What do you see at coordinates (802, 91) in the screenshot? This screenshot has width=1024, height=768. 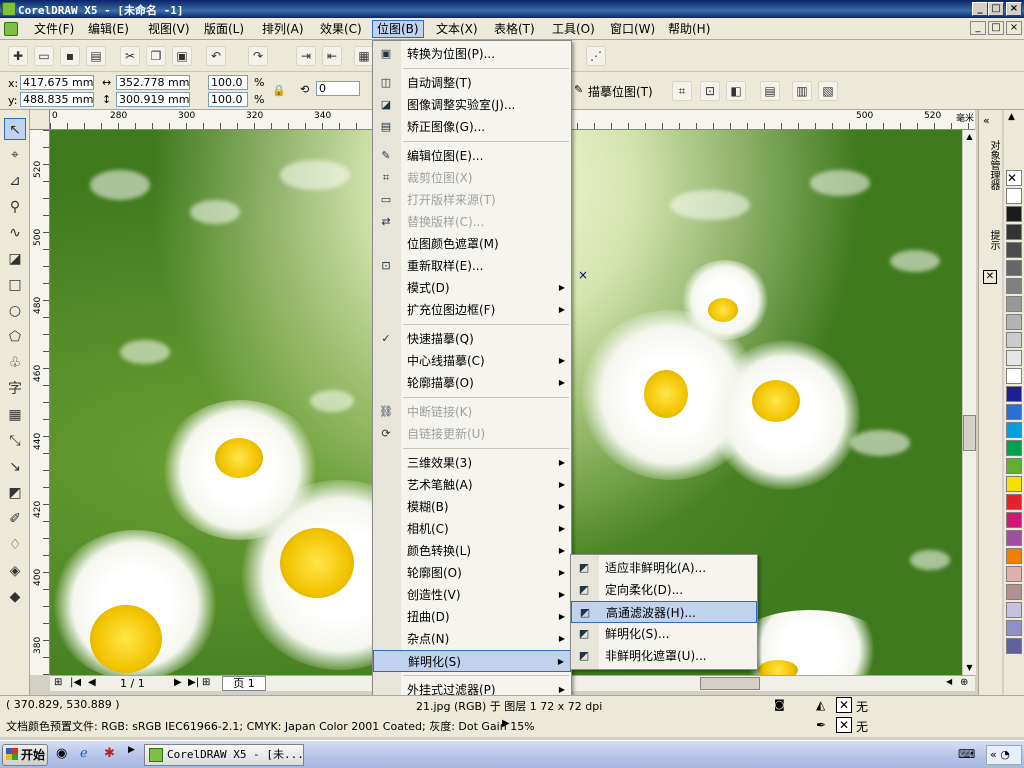 I see `to-front-icon: ▥` at bounding box center [802, 91].